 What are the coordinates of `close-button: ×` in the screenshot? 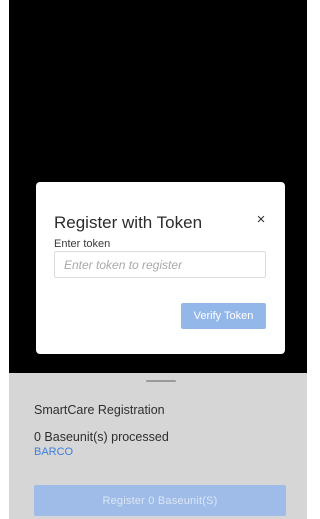 It's located at (261, 219).